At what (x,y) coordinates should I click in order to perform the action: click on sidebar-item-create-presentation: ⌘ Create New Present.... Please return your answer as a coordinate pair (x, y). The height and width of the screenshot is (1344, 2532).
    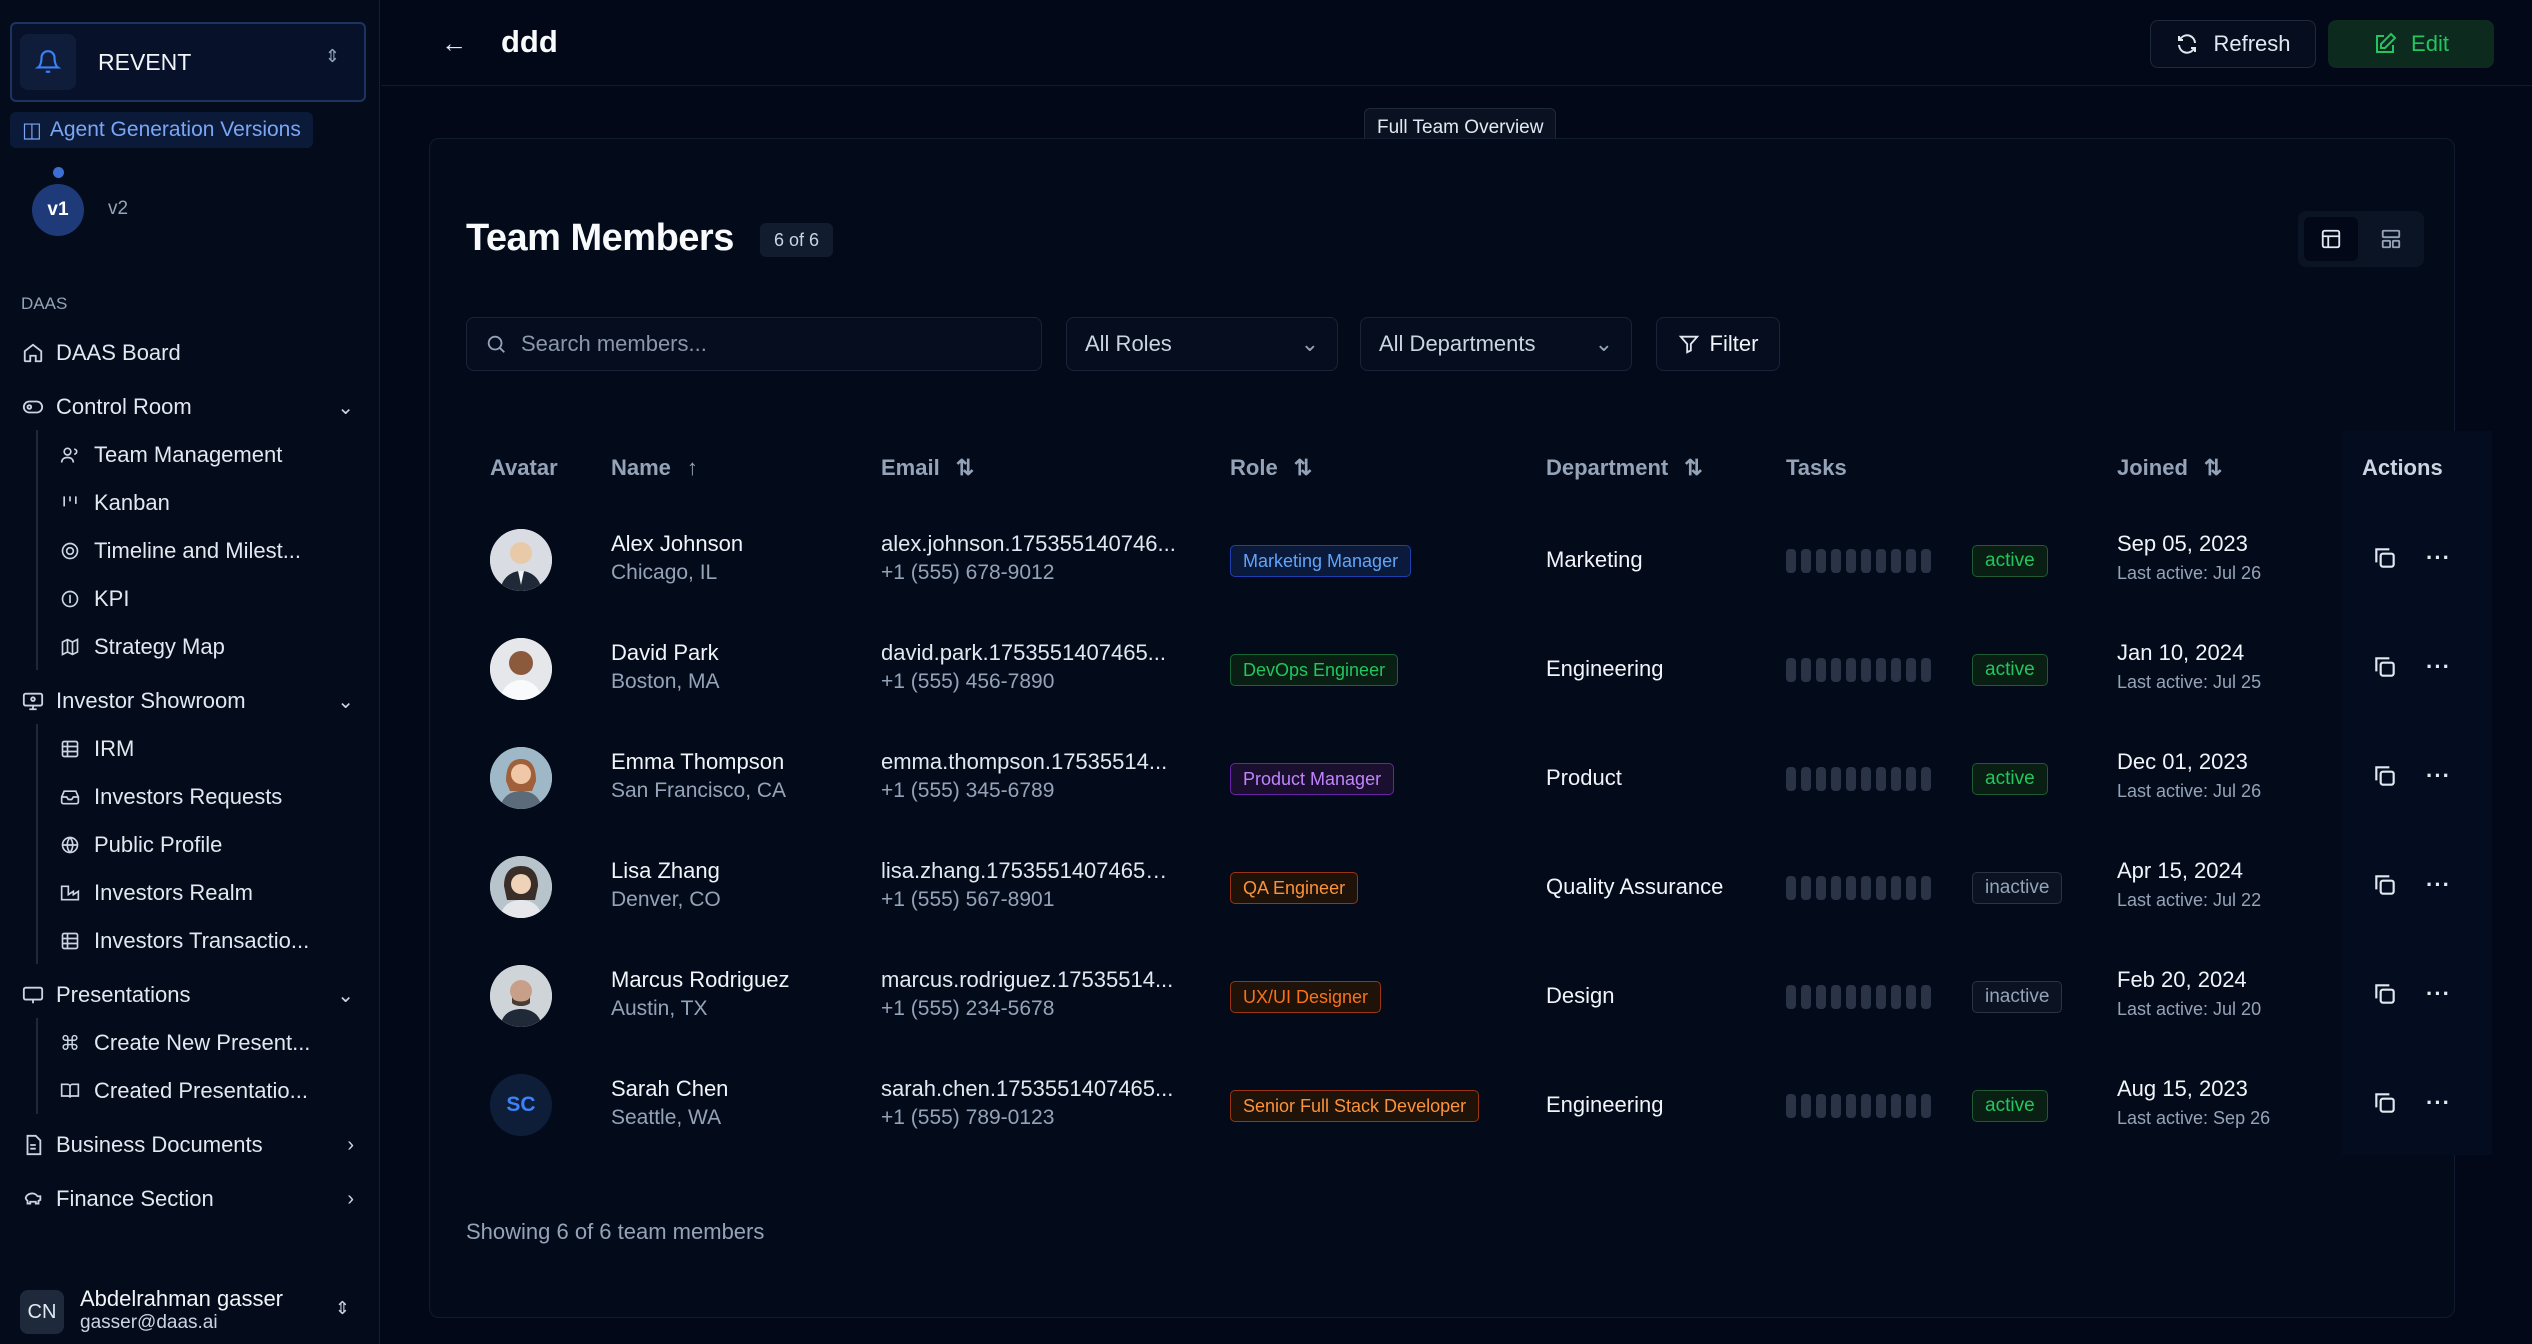
    Looking at the image, I should click on (190, 1043).